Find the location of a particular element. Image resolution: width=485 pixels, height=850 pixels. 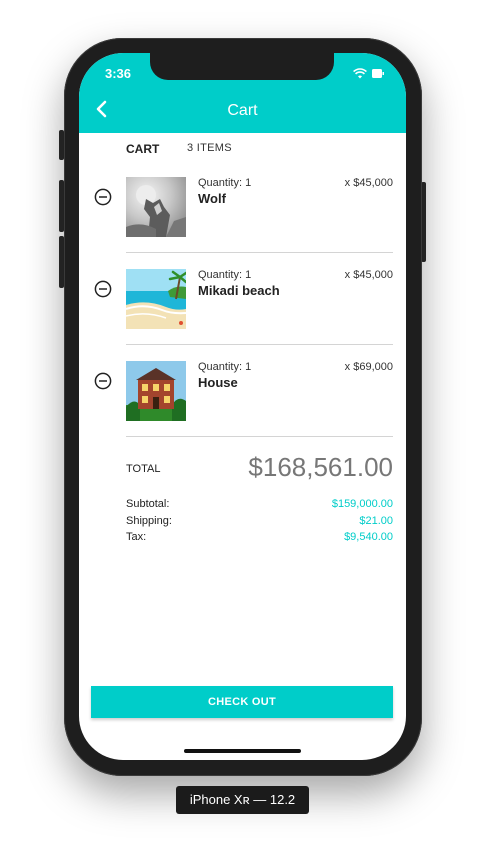

cart-section-label: CART is located at coordinates (143, 149).